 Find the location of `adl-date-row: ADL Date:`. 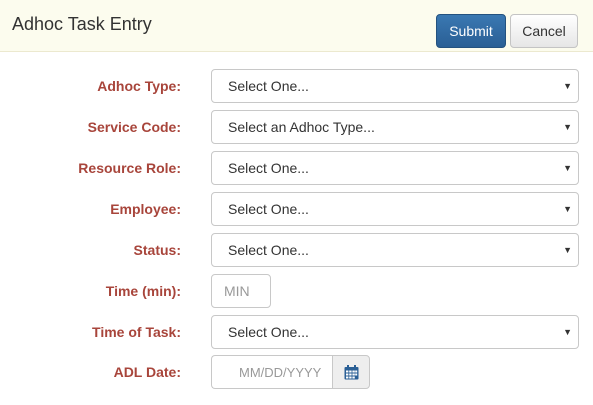

adl-date-row: ADL Date: is located at coordinates (296, 372).